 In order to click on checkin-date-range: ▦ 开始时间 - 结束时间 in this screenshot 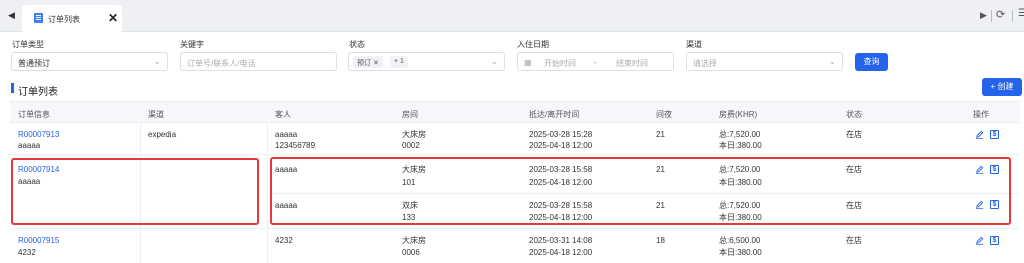, I will do `click(595, 61)`.